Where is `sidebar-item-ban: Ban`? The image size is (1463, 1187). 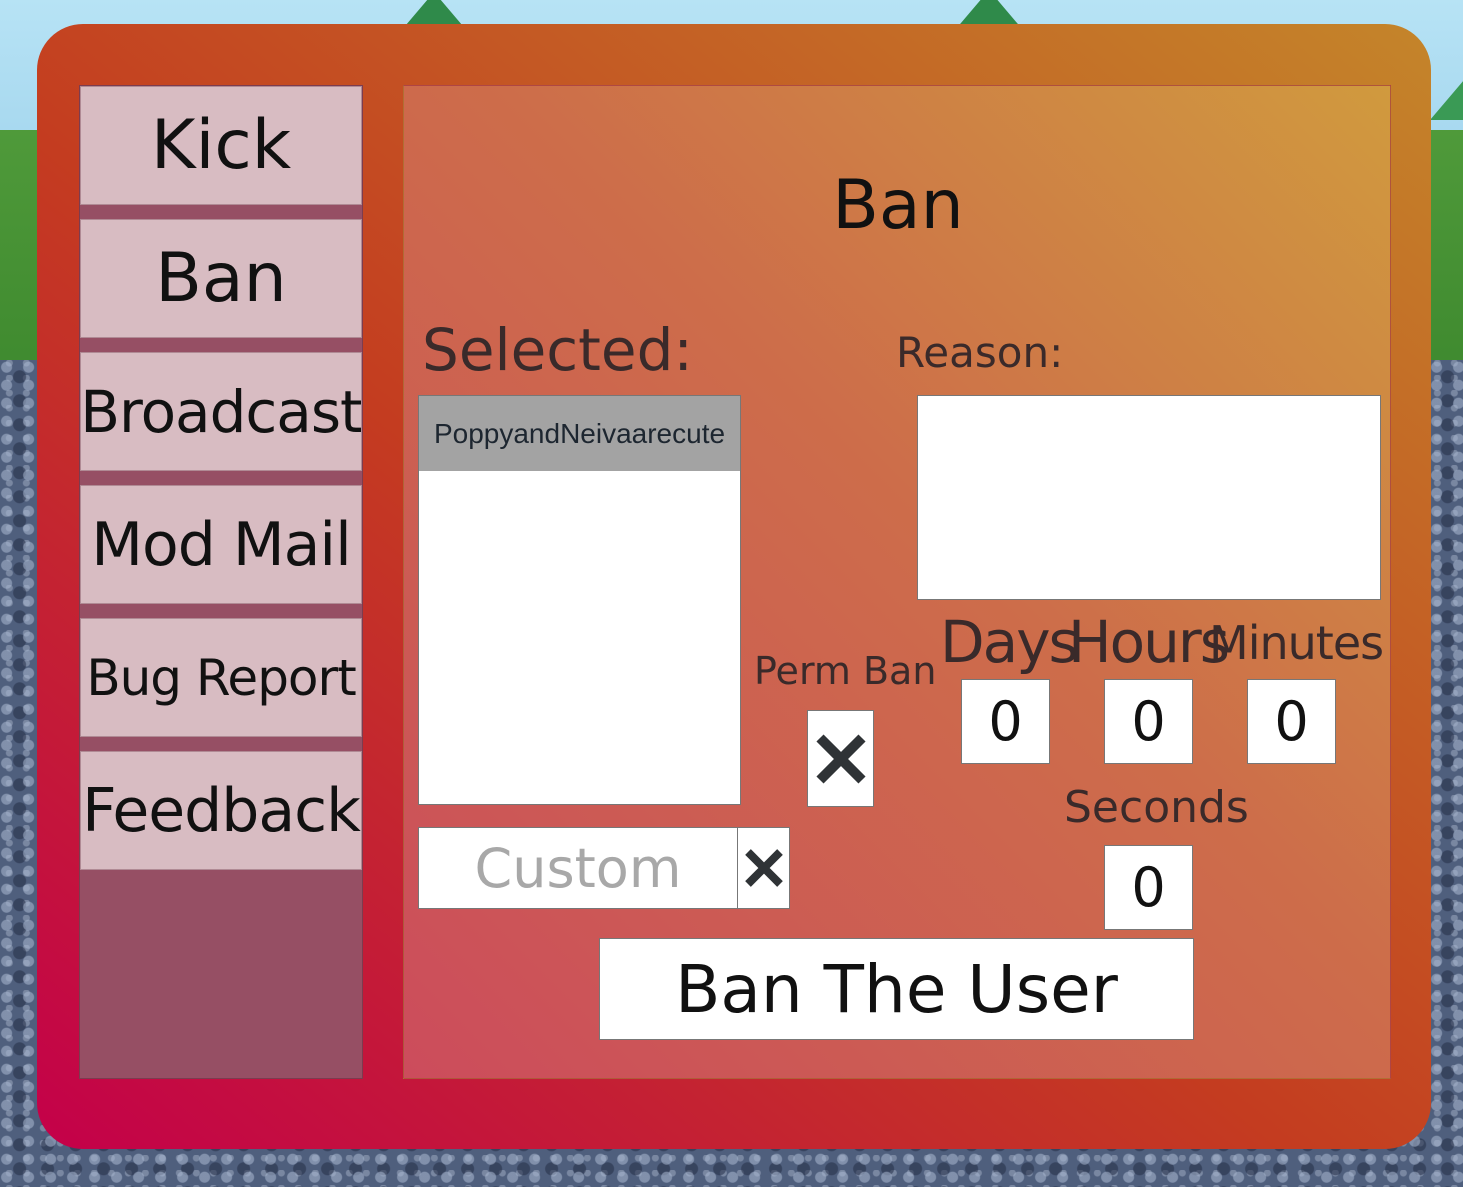 sidebar-item-ban: Ban is located at coordinates (221, 278).